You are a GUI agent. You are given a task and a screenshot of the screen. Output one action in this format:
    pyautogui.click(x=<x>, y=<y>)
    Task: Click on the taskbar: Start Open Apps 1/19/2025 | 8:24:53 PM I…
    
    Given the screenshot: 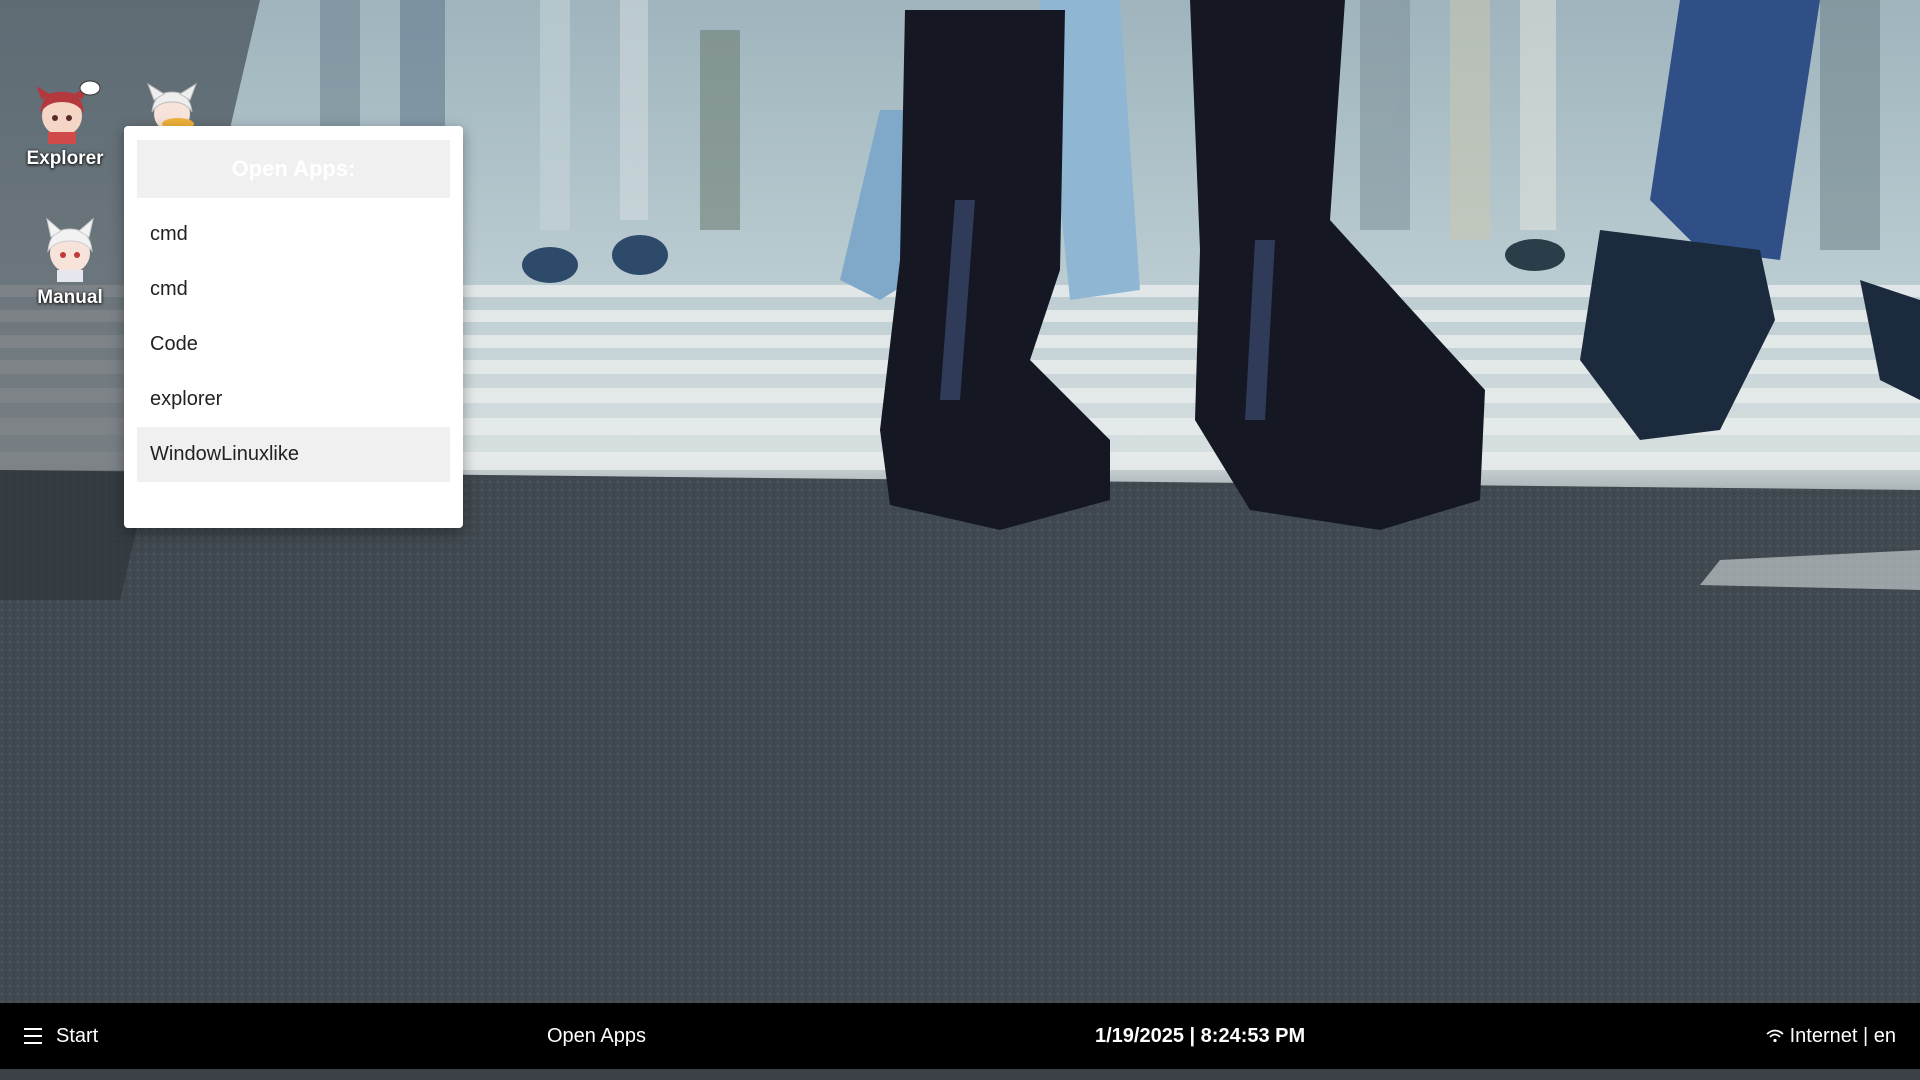 What is the action you would take?
    pyautogui.click(x=960, y=1036)
    